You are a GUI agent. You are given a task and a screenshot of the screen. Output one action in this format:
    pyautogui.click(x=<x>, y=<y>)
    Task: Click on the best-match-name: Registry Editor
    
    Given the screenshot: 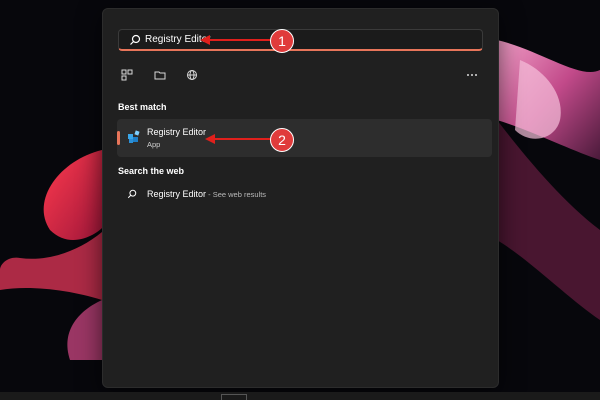 What is the action you would take?
    pyautogui.click(x=177, y=132)
    